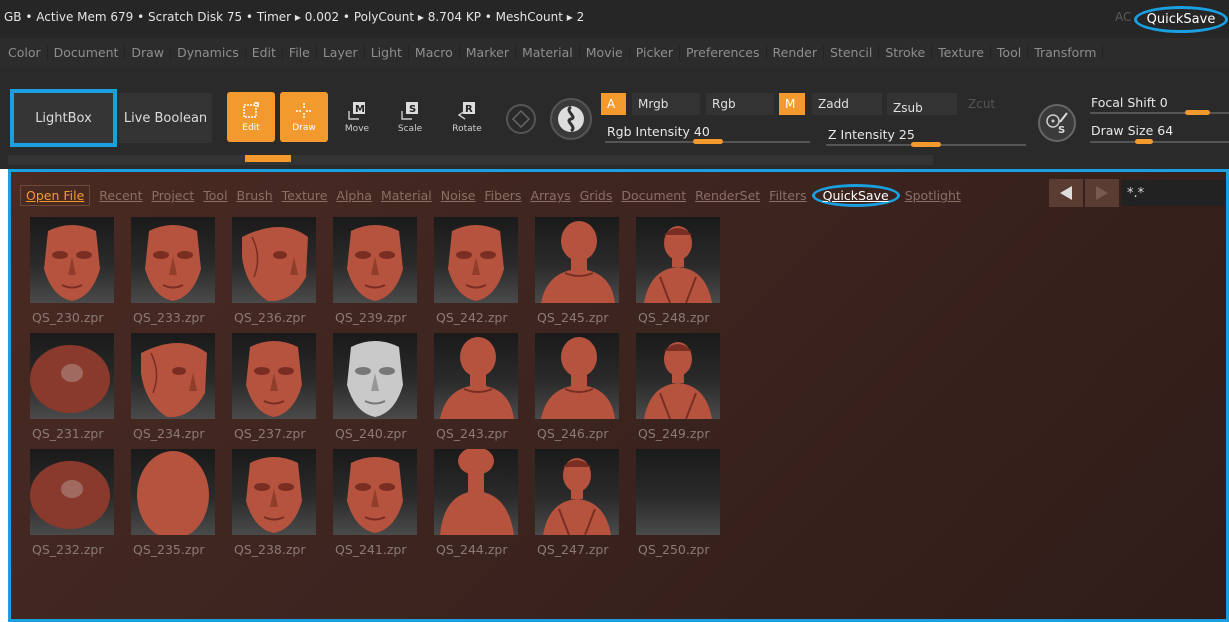 This screenshot has height=622, width=1229. Describe the element at coordinates (502, 195) in the screenshot. I see `tab-fibers: Fibers` at that location.